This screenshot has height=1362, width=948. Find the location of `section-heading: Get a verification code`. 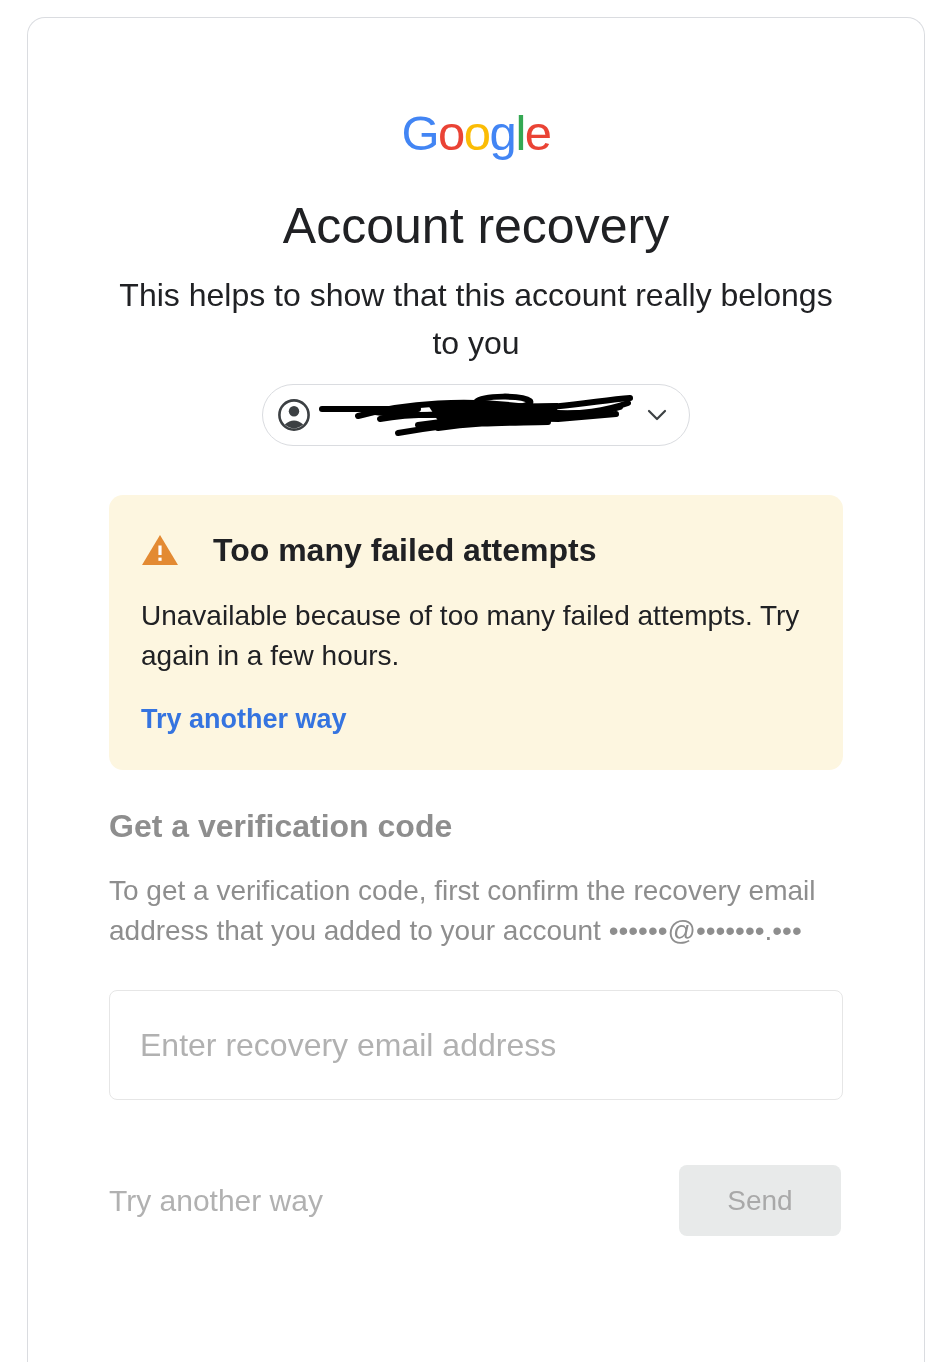

section-heading: Get a verification code is located at coordinates (281, 826).